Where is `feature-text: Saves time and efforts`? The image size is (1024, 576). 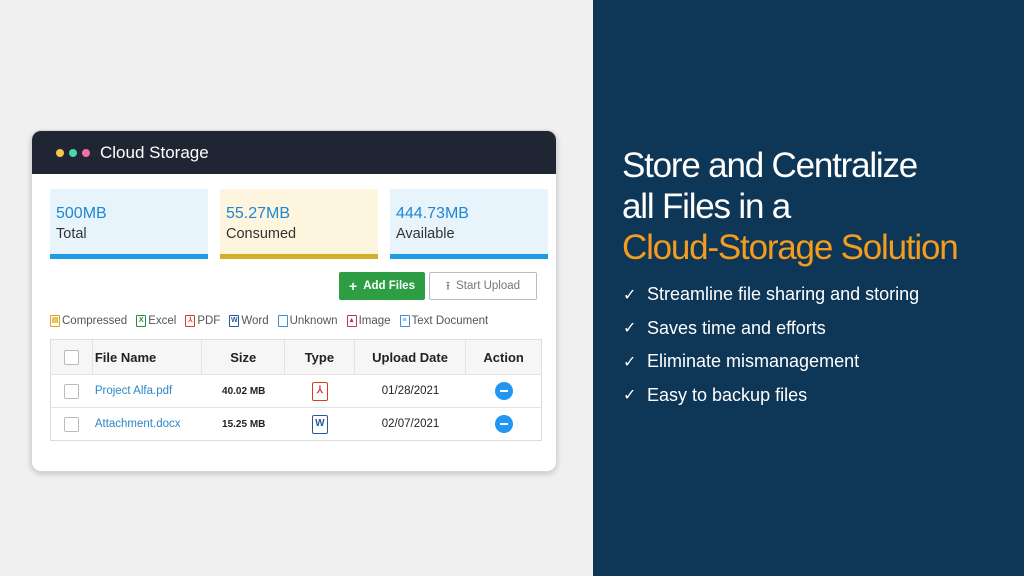 feature-text: Saves time and efforts is located at coordinates (736, 327).